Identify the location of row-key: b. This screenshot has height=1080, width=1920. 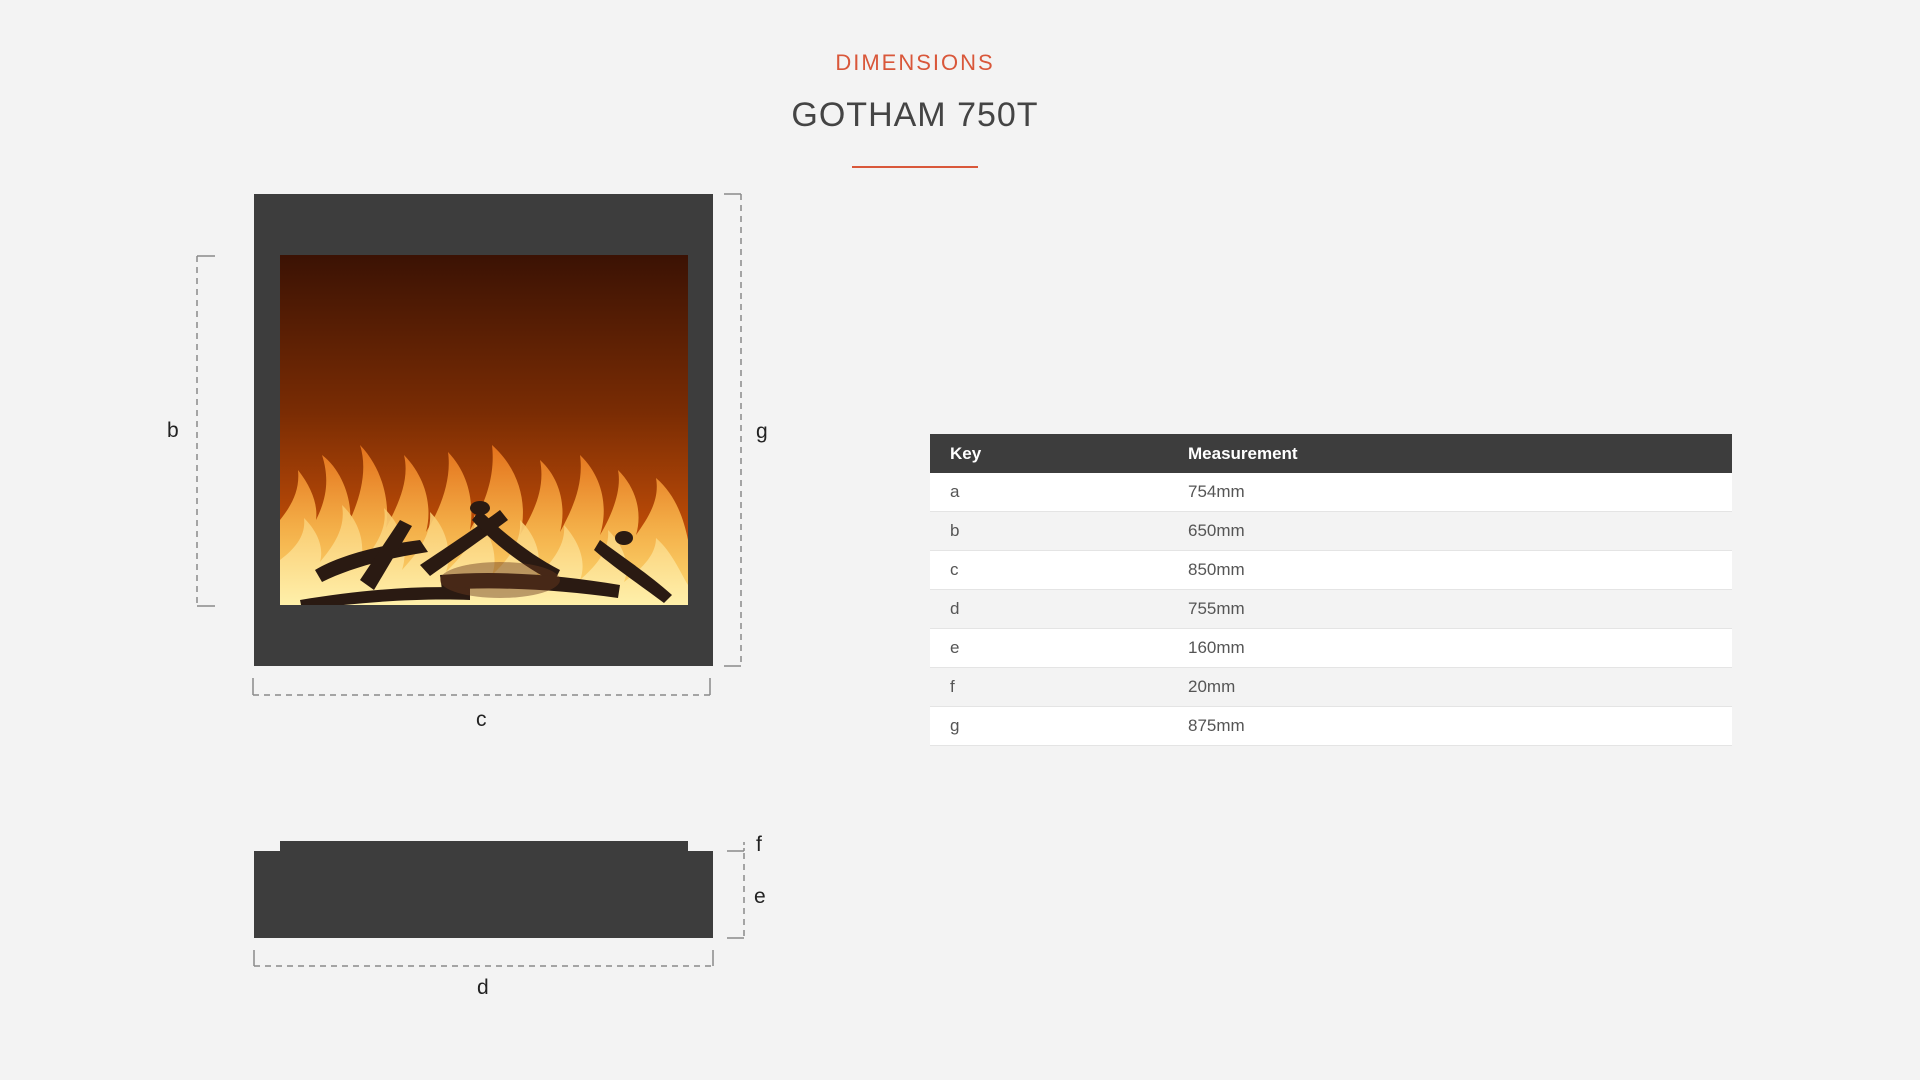
(1049, 531).